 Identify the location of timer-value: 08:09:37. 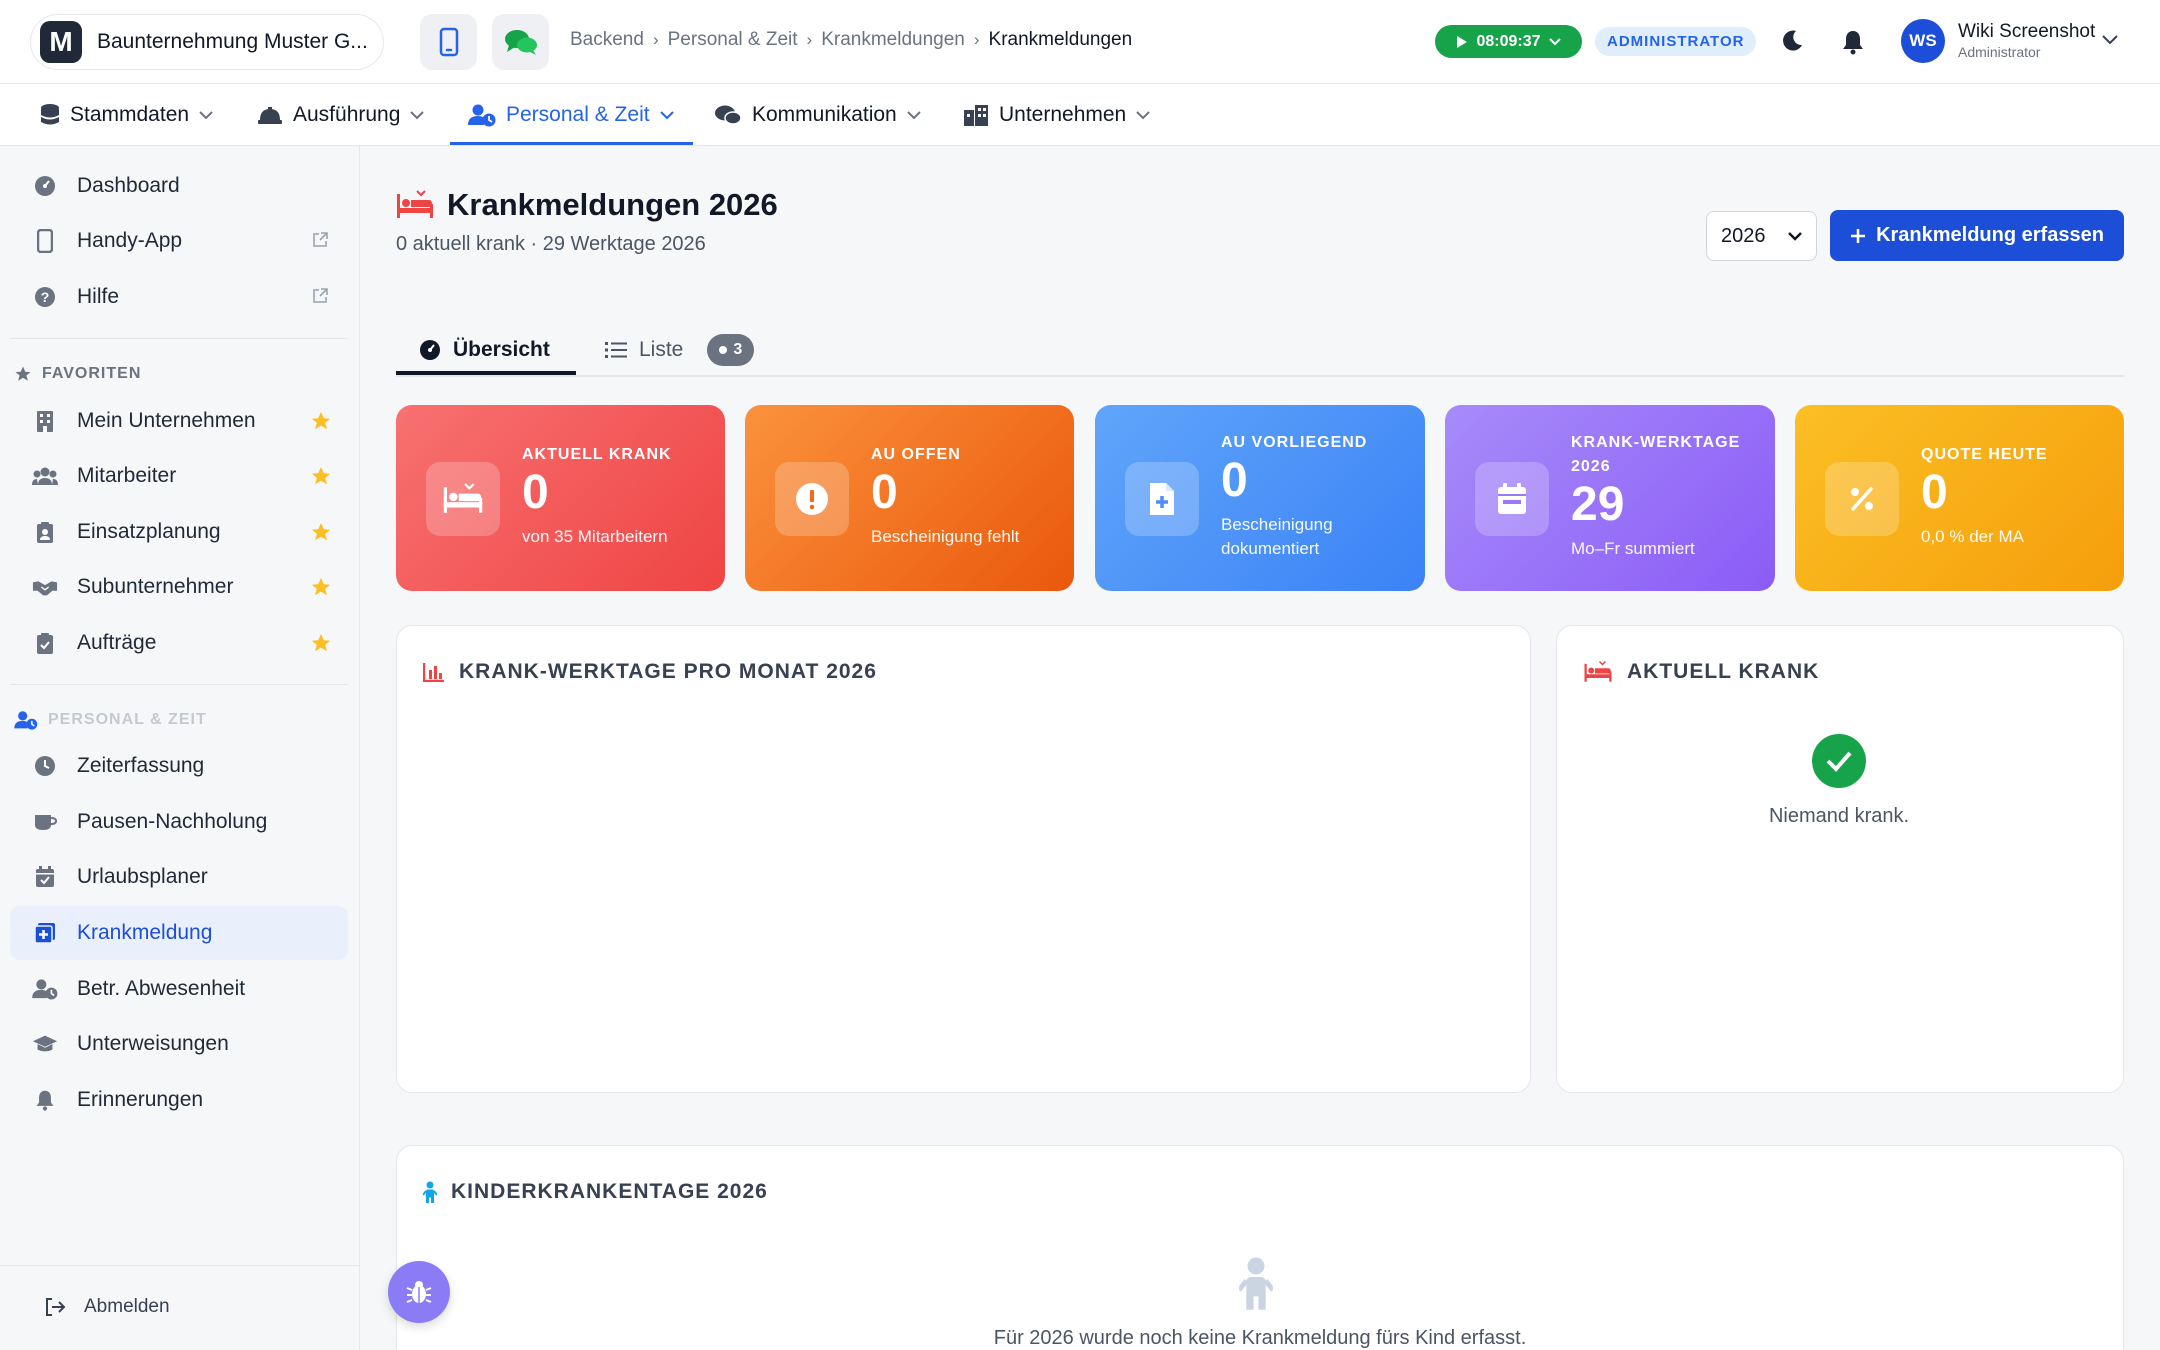
(1508, 41).